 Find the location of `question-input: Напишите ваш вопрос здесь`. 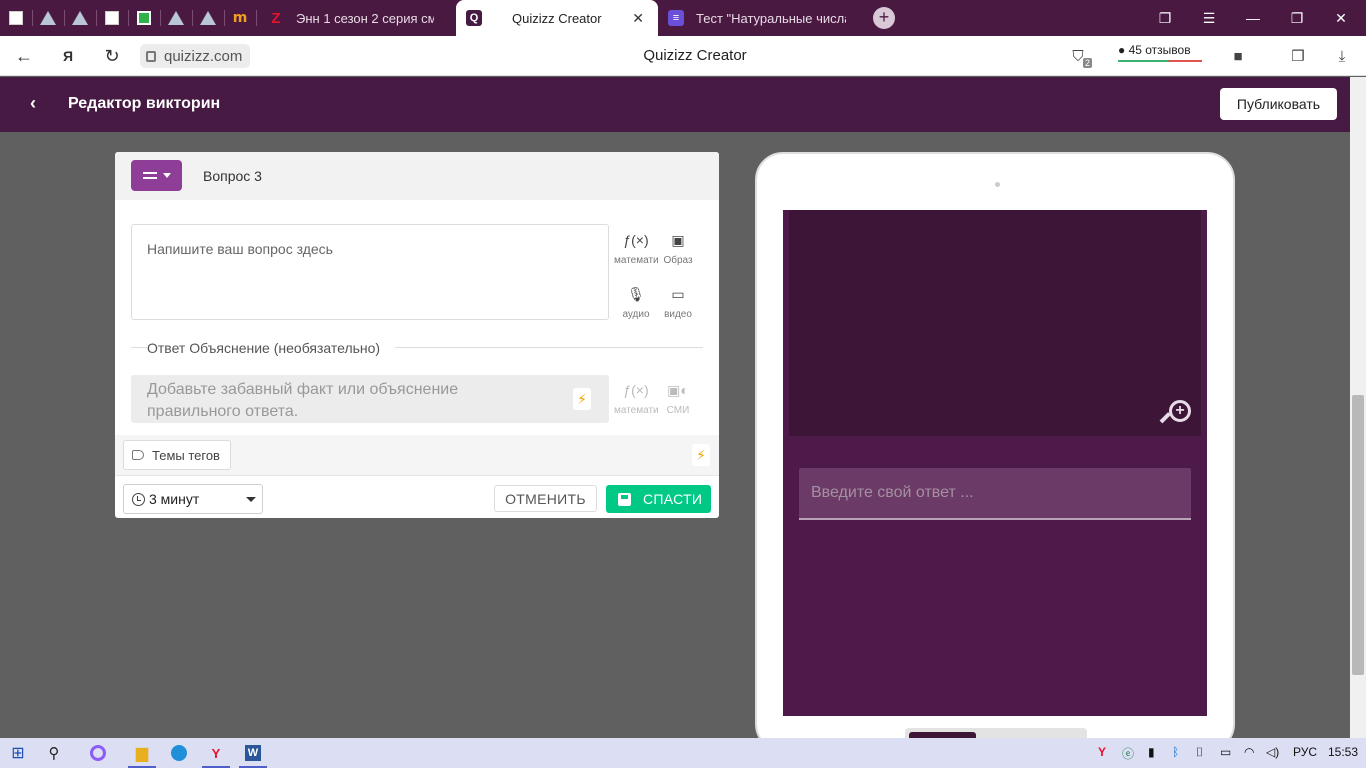

question-input: Напишите ваш вопрос здесь is located at coordinates (370, 272).